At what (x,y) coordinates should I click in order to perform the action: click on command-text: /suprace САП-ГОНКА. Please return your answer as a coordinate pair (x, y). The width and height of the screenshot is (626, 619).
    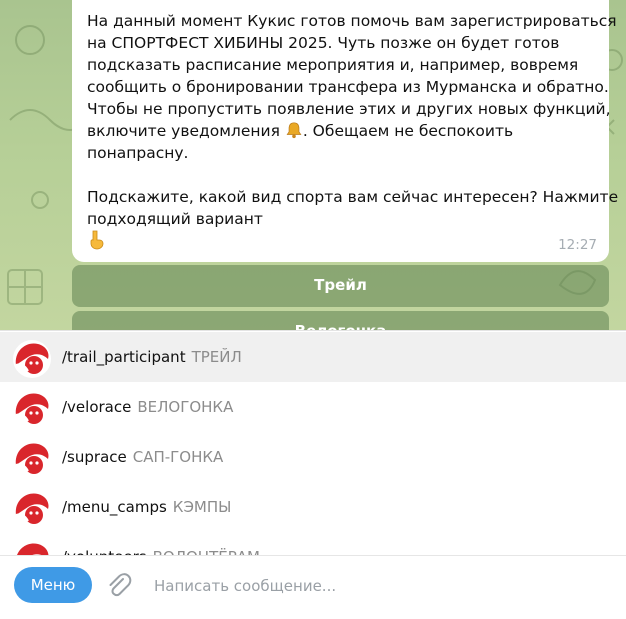
    Looking at the image, I should click on (142, 457).